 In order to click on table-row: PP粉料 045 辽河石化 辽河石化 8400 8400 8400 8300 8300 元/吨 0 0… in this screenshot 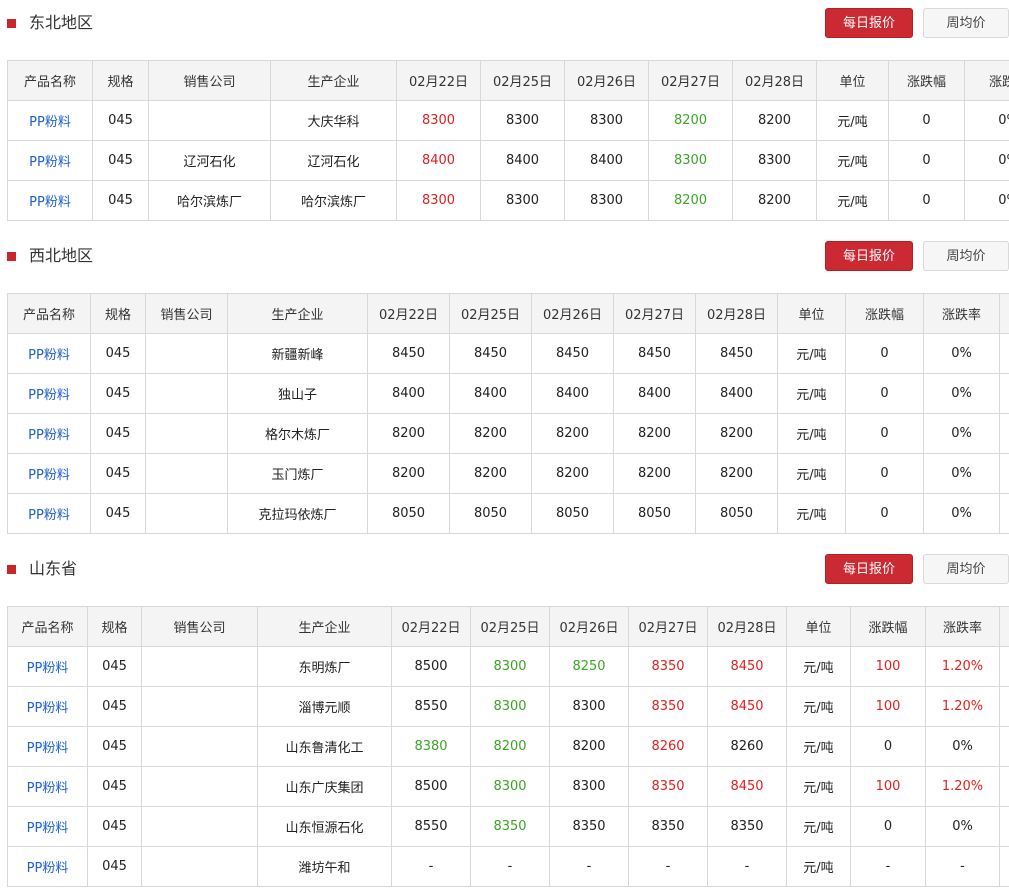, I will do `click(508, 160)`.